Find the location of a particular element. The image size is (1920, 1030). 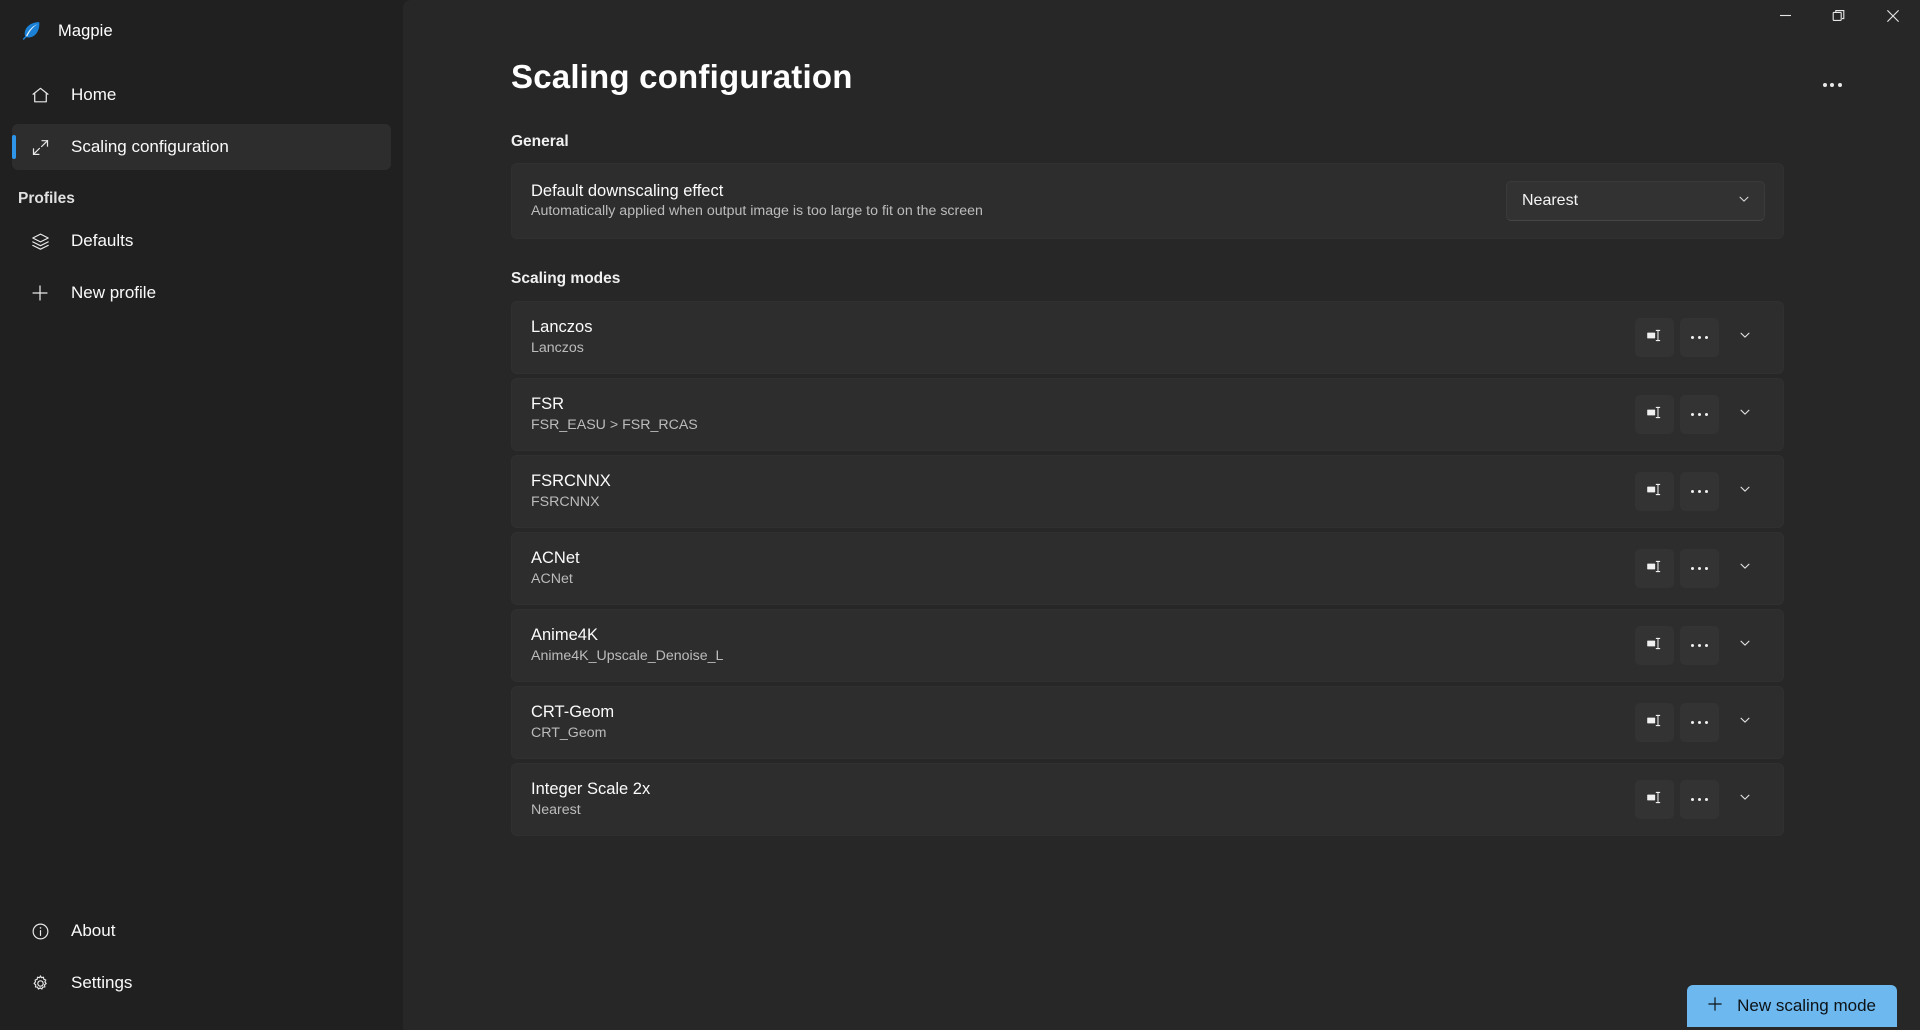

maximize-button is located at coordinates (1839, 18).